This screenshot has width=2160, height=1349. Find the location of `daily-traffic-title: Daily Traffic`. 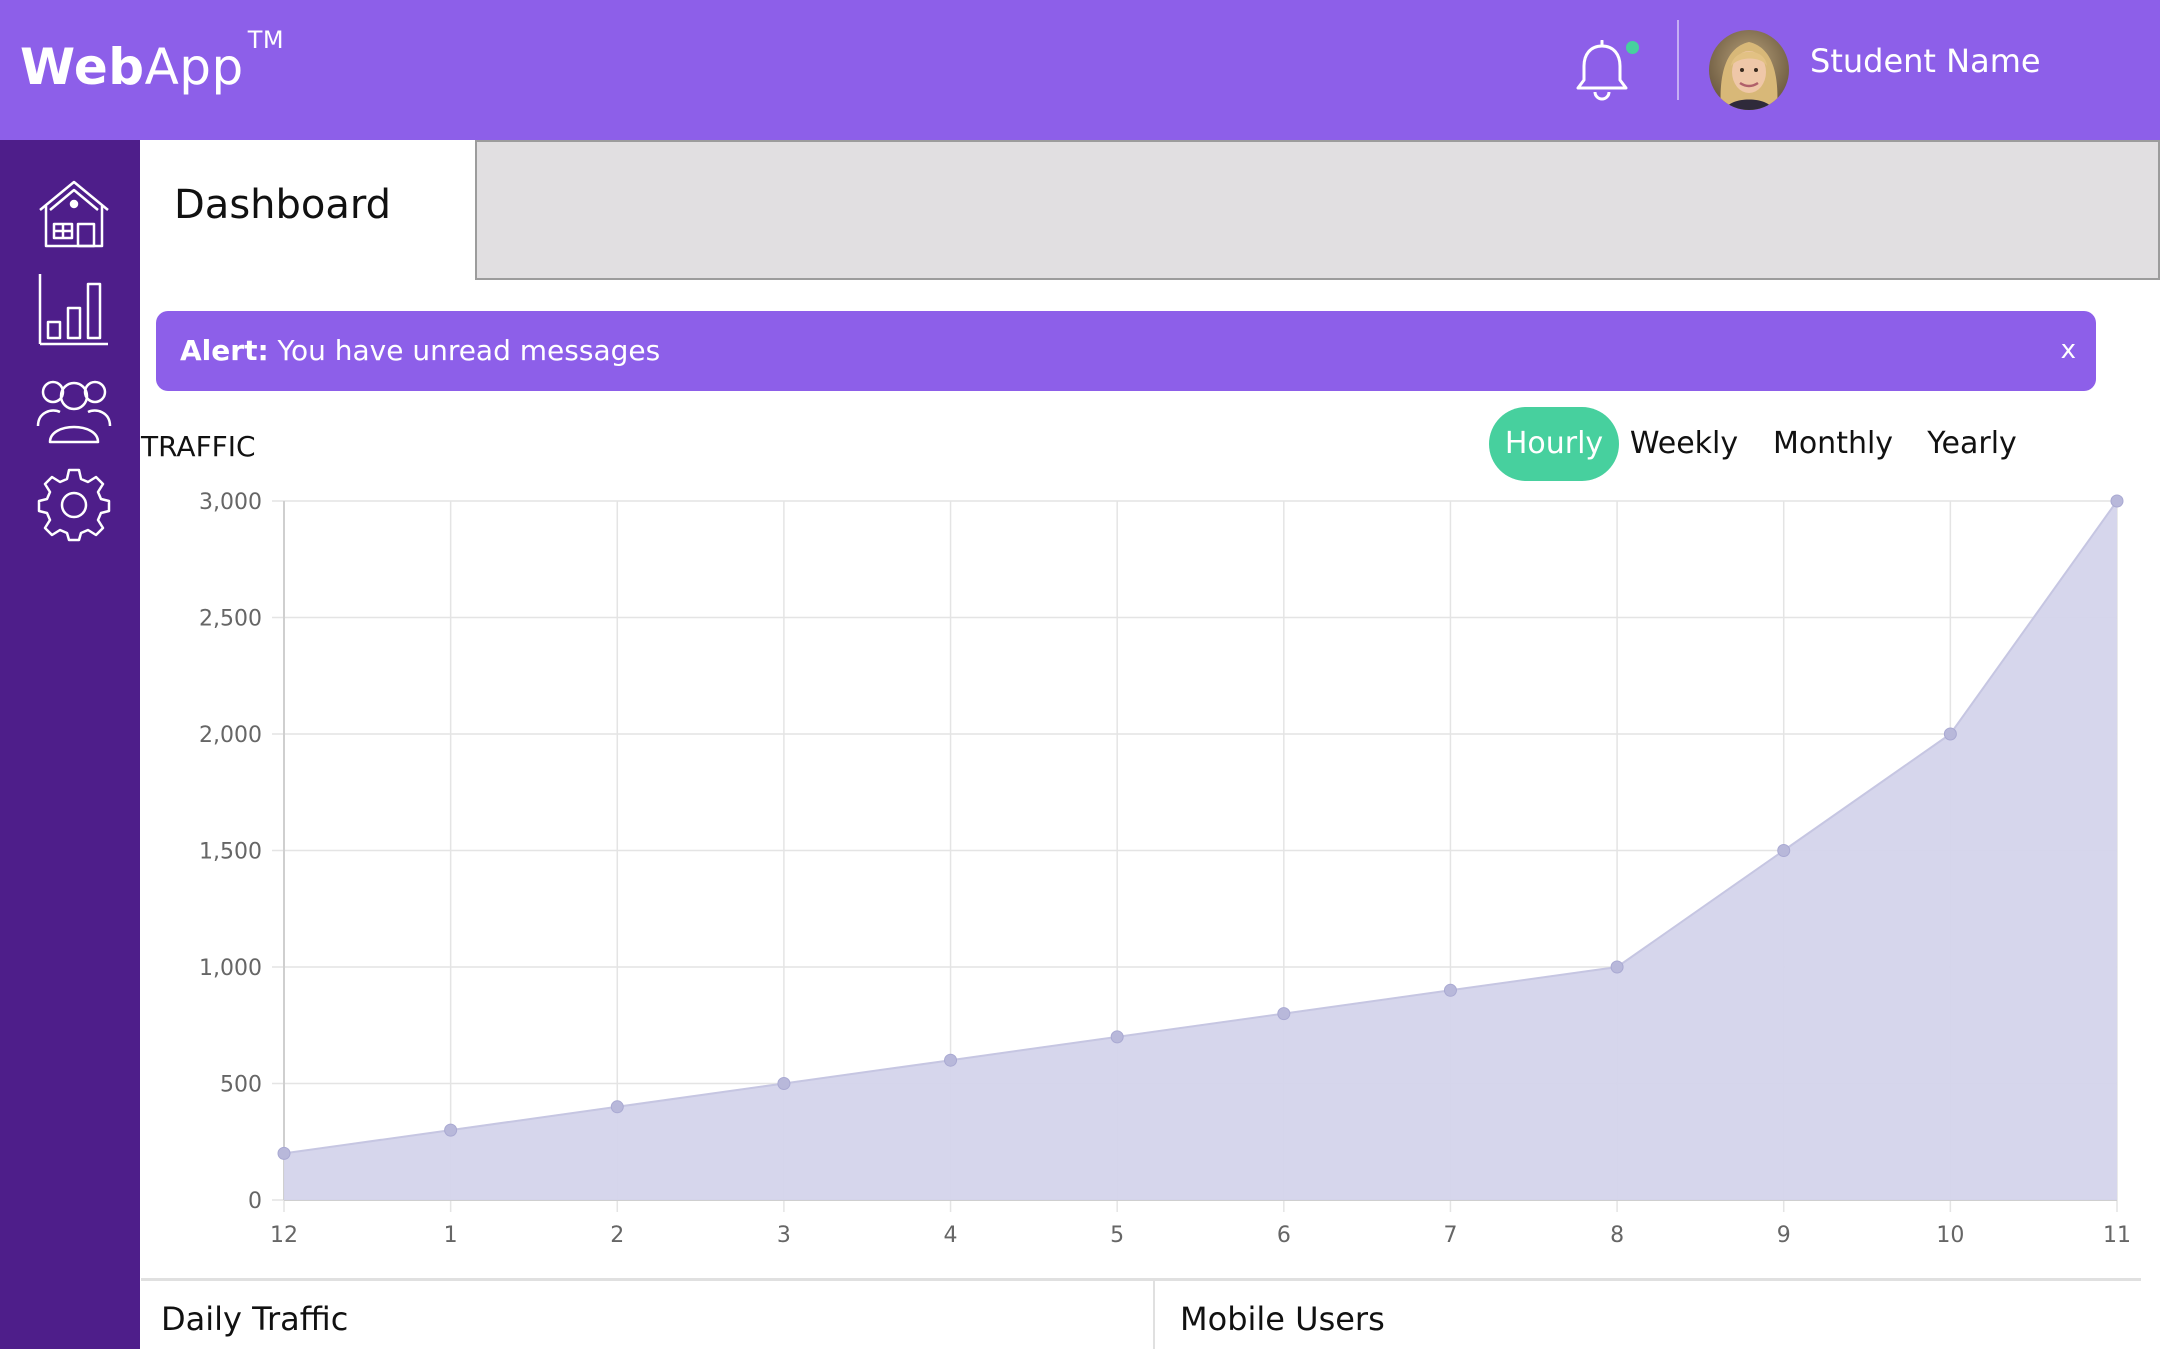

daily-traffic-title: Daily Traffic is located at coordinates (255, 1319).